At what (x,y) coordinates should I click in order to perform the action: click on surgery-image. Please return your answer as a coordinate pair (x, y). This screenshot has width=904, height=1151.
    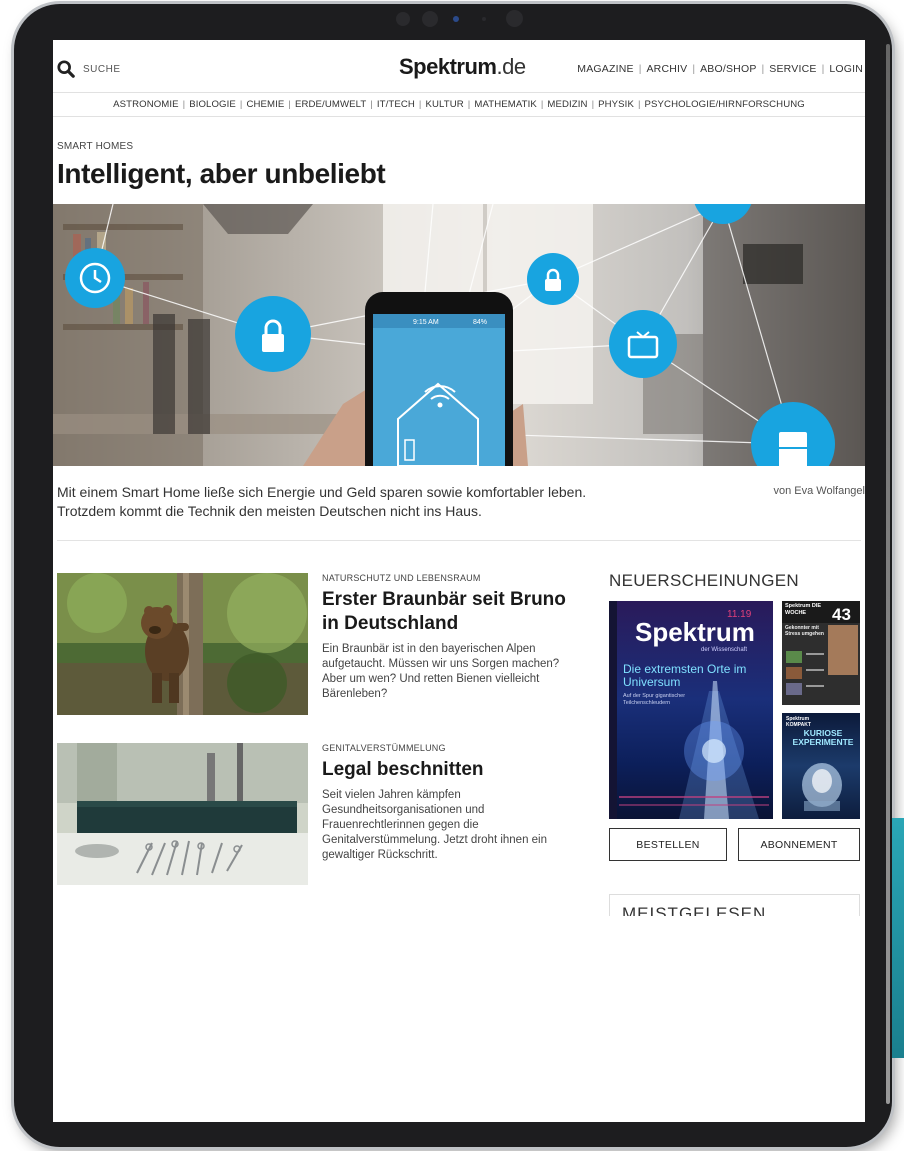
    Looking at the image, I should click on (182, 814).